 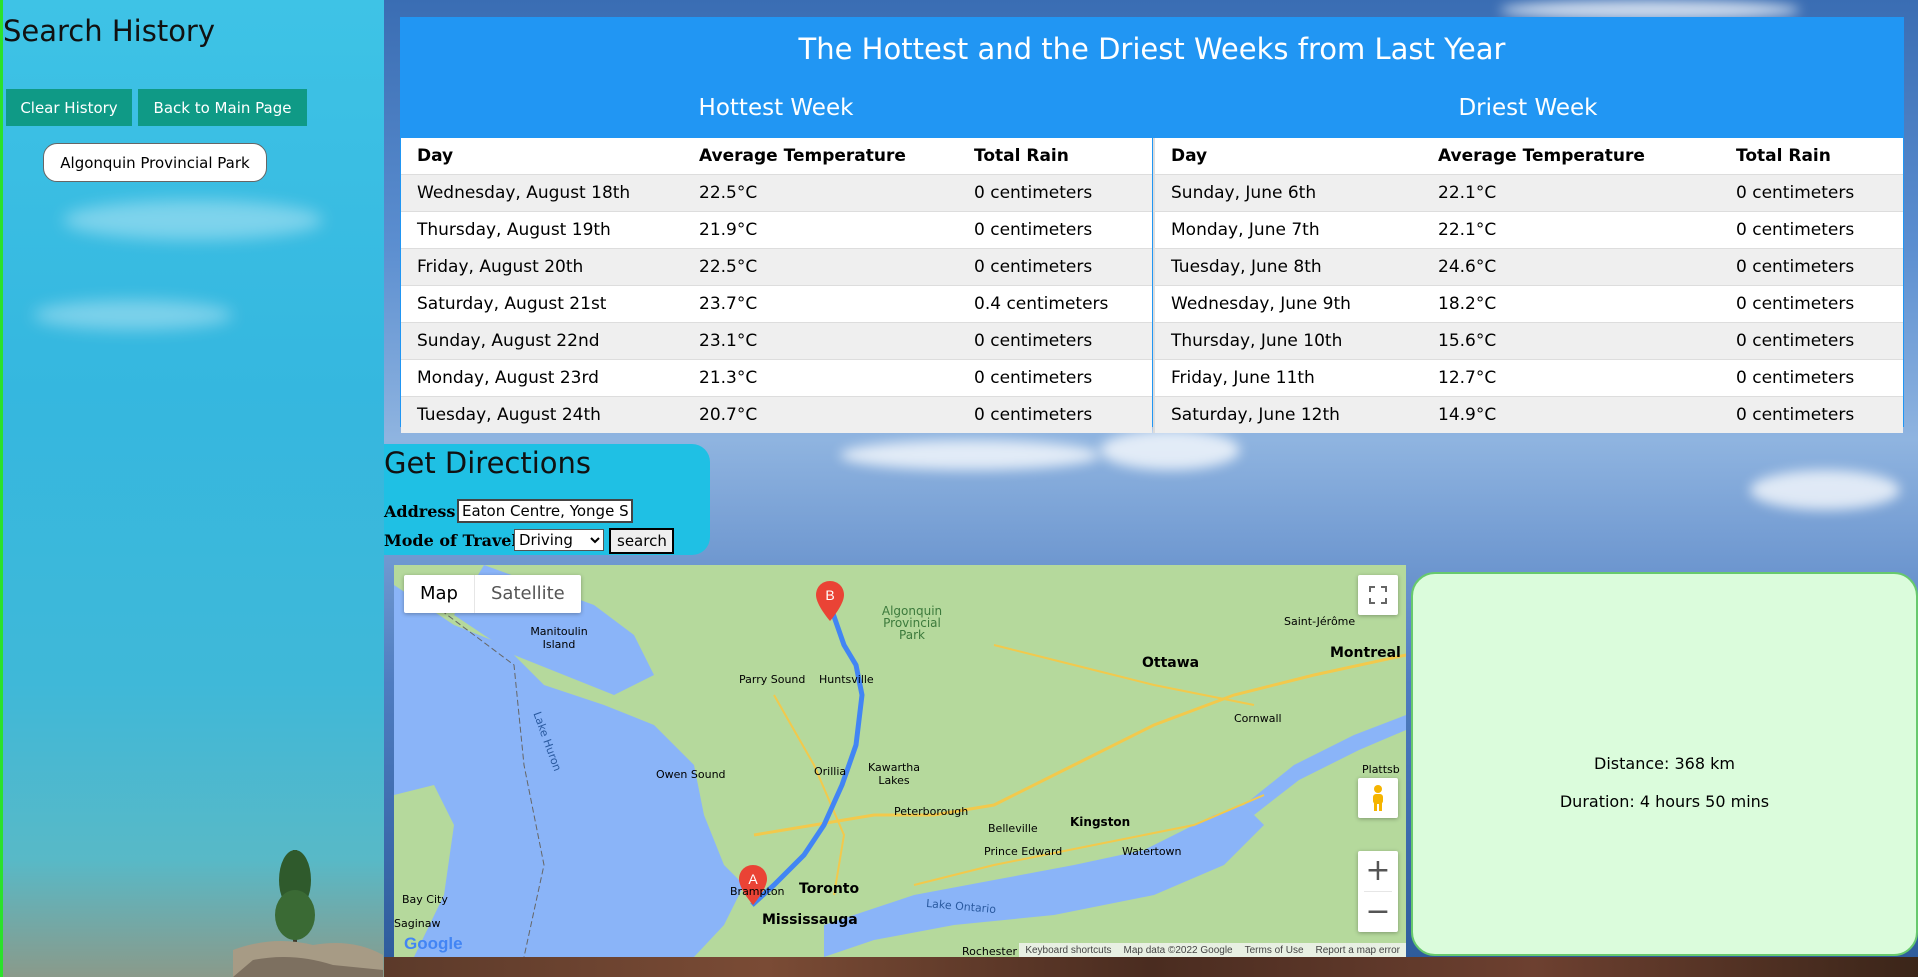 I want to click on place-label: Parry Sound, so click(x=772, y=679).